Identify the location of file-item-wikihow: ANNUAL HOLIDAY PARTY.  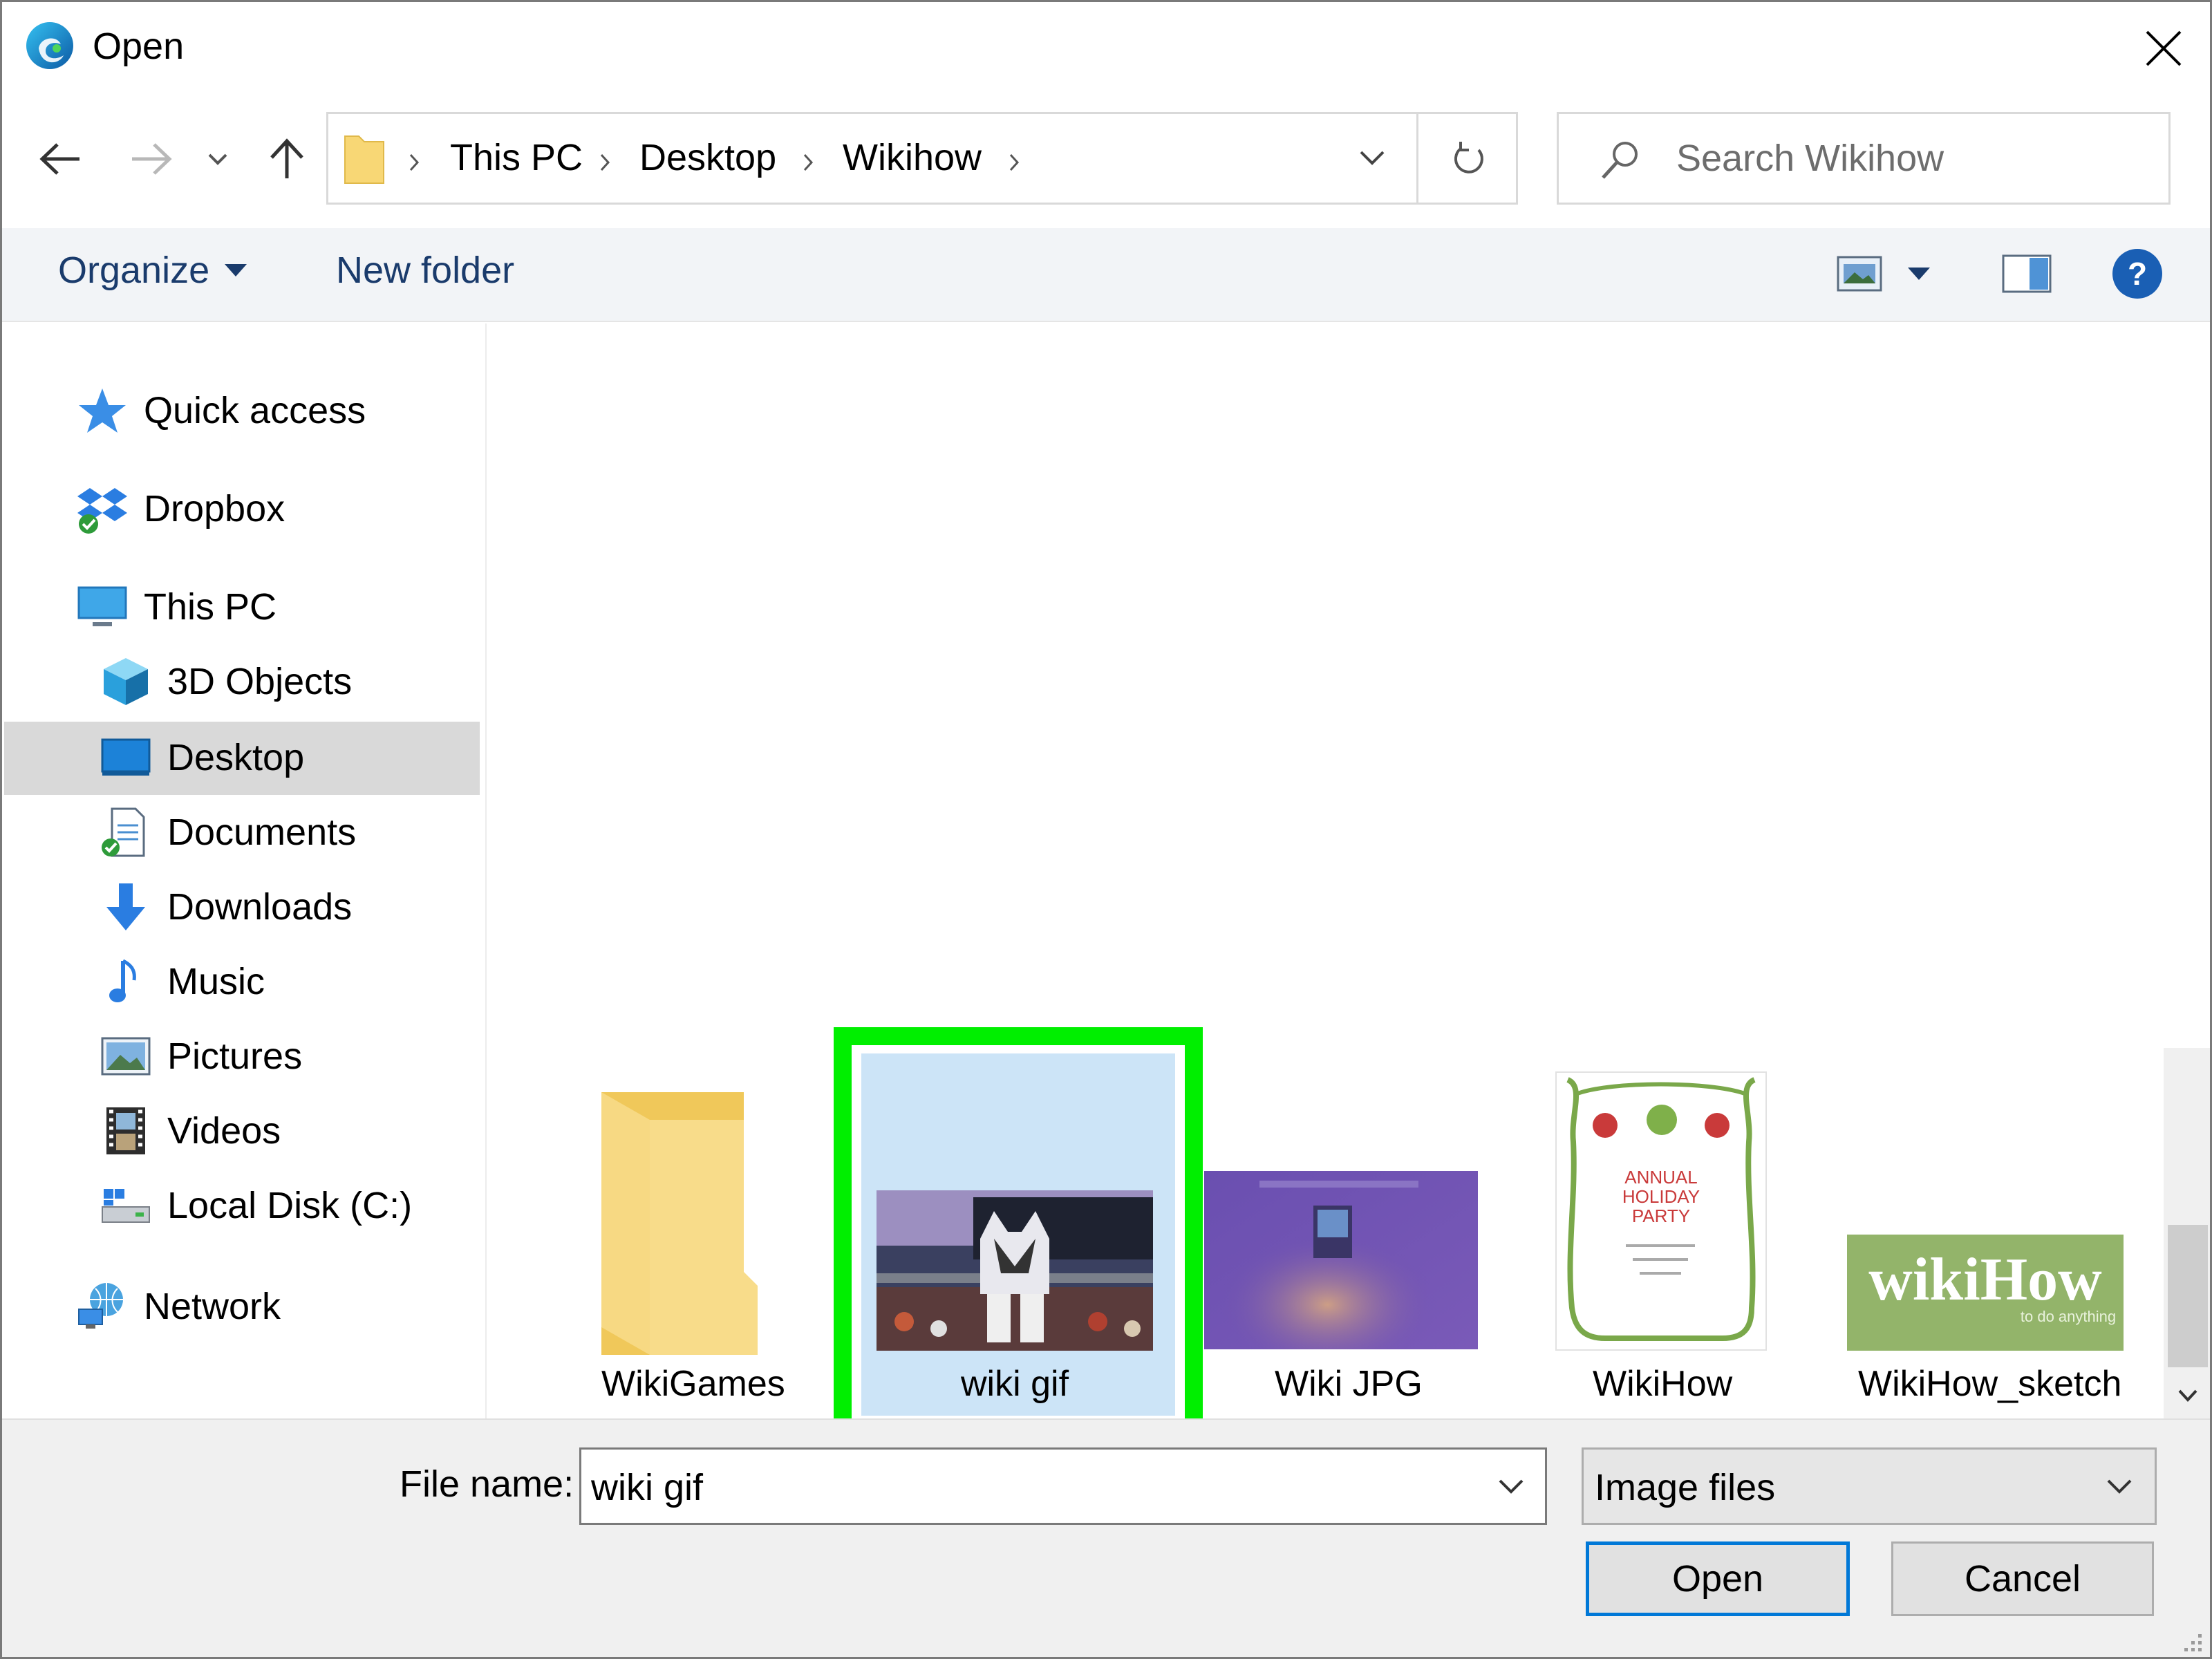
(1661, 1211).